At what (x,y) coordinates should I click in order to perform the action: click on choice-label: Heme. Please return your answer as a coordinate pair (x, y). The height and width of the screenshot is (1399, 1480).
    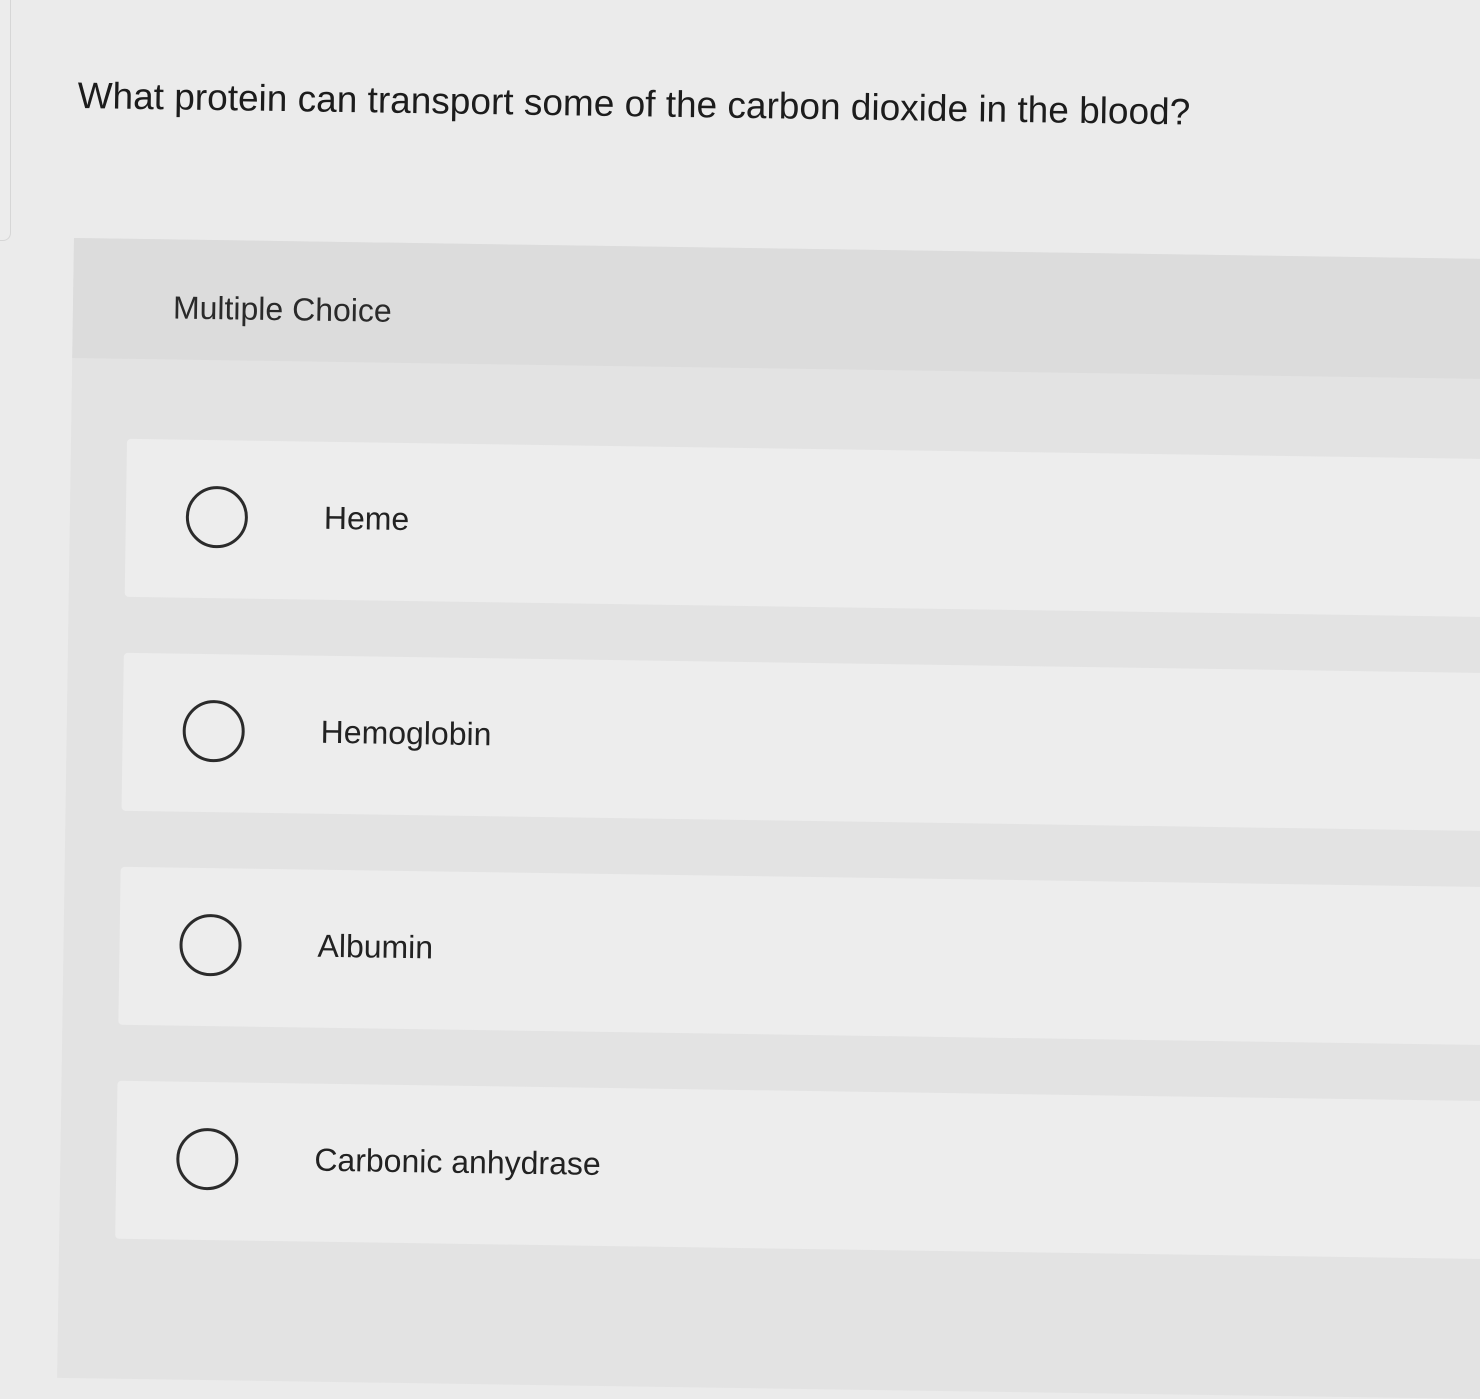
    Looking at the image, I should click on (366, 518).